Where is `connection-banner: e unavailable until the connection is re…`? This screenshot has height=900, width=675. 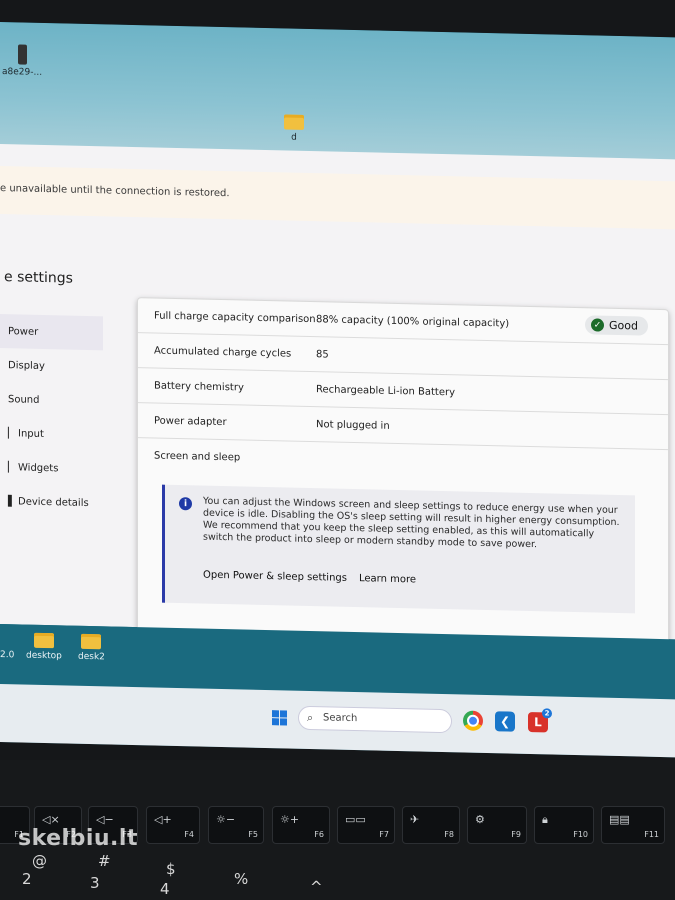 connection-banner: e unavailable until the connection is re… is located at coordinates (337, 198).